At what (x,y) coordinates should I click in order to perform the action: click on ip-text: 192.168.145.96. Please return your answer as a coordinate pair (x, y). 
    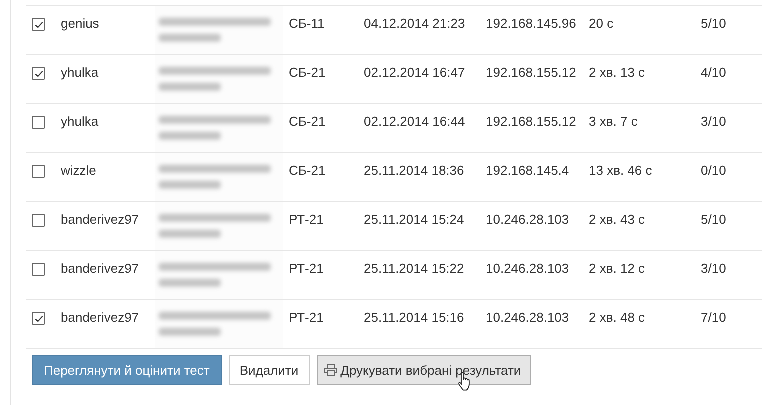
    Looking at the image, I should click on (531, 23).